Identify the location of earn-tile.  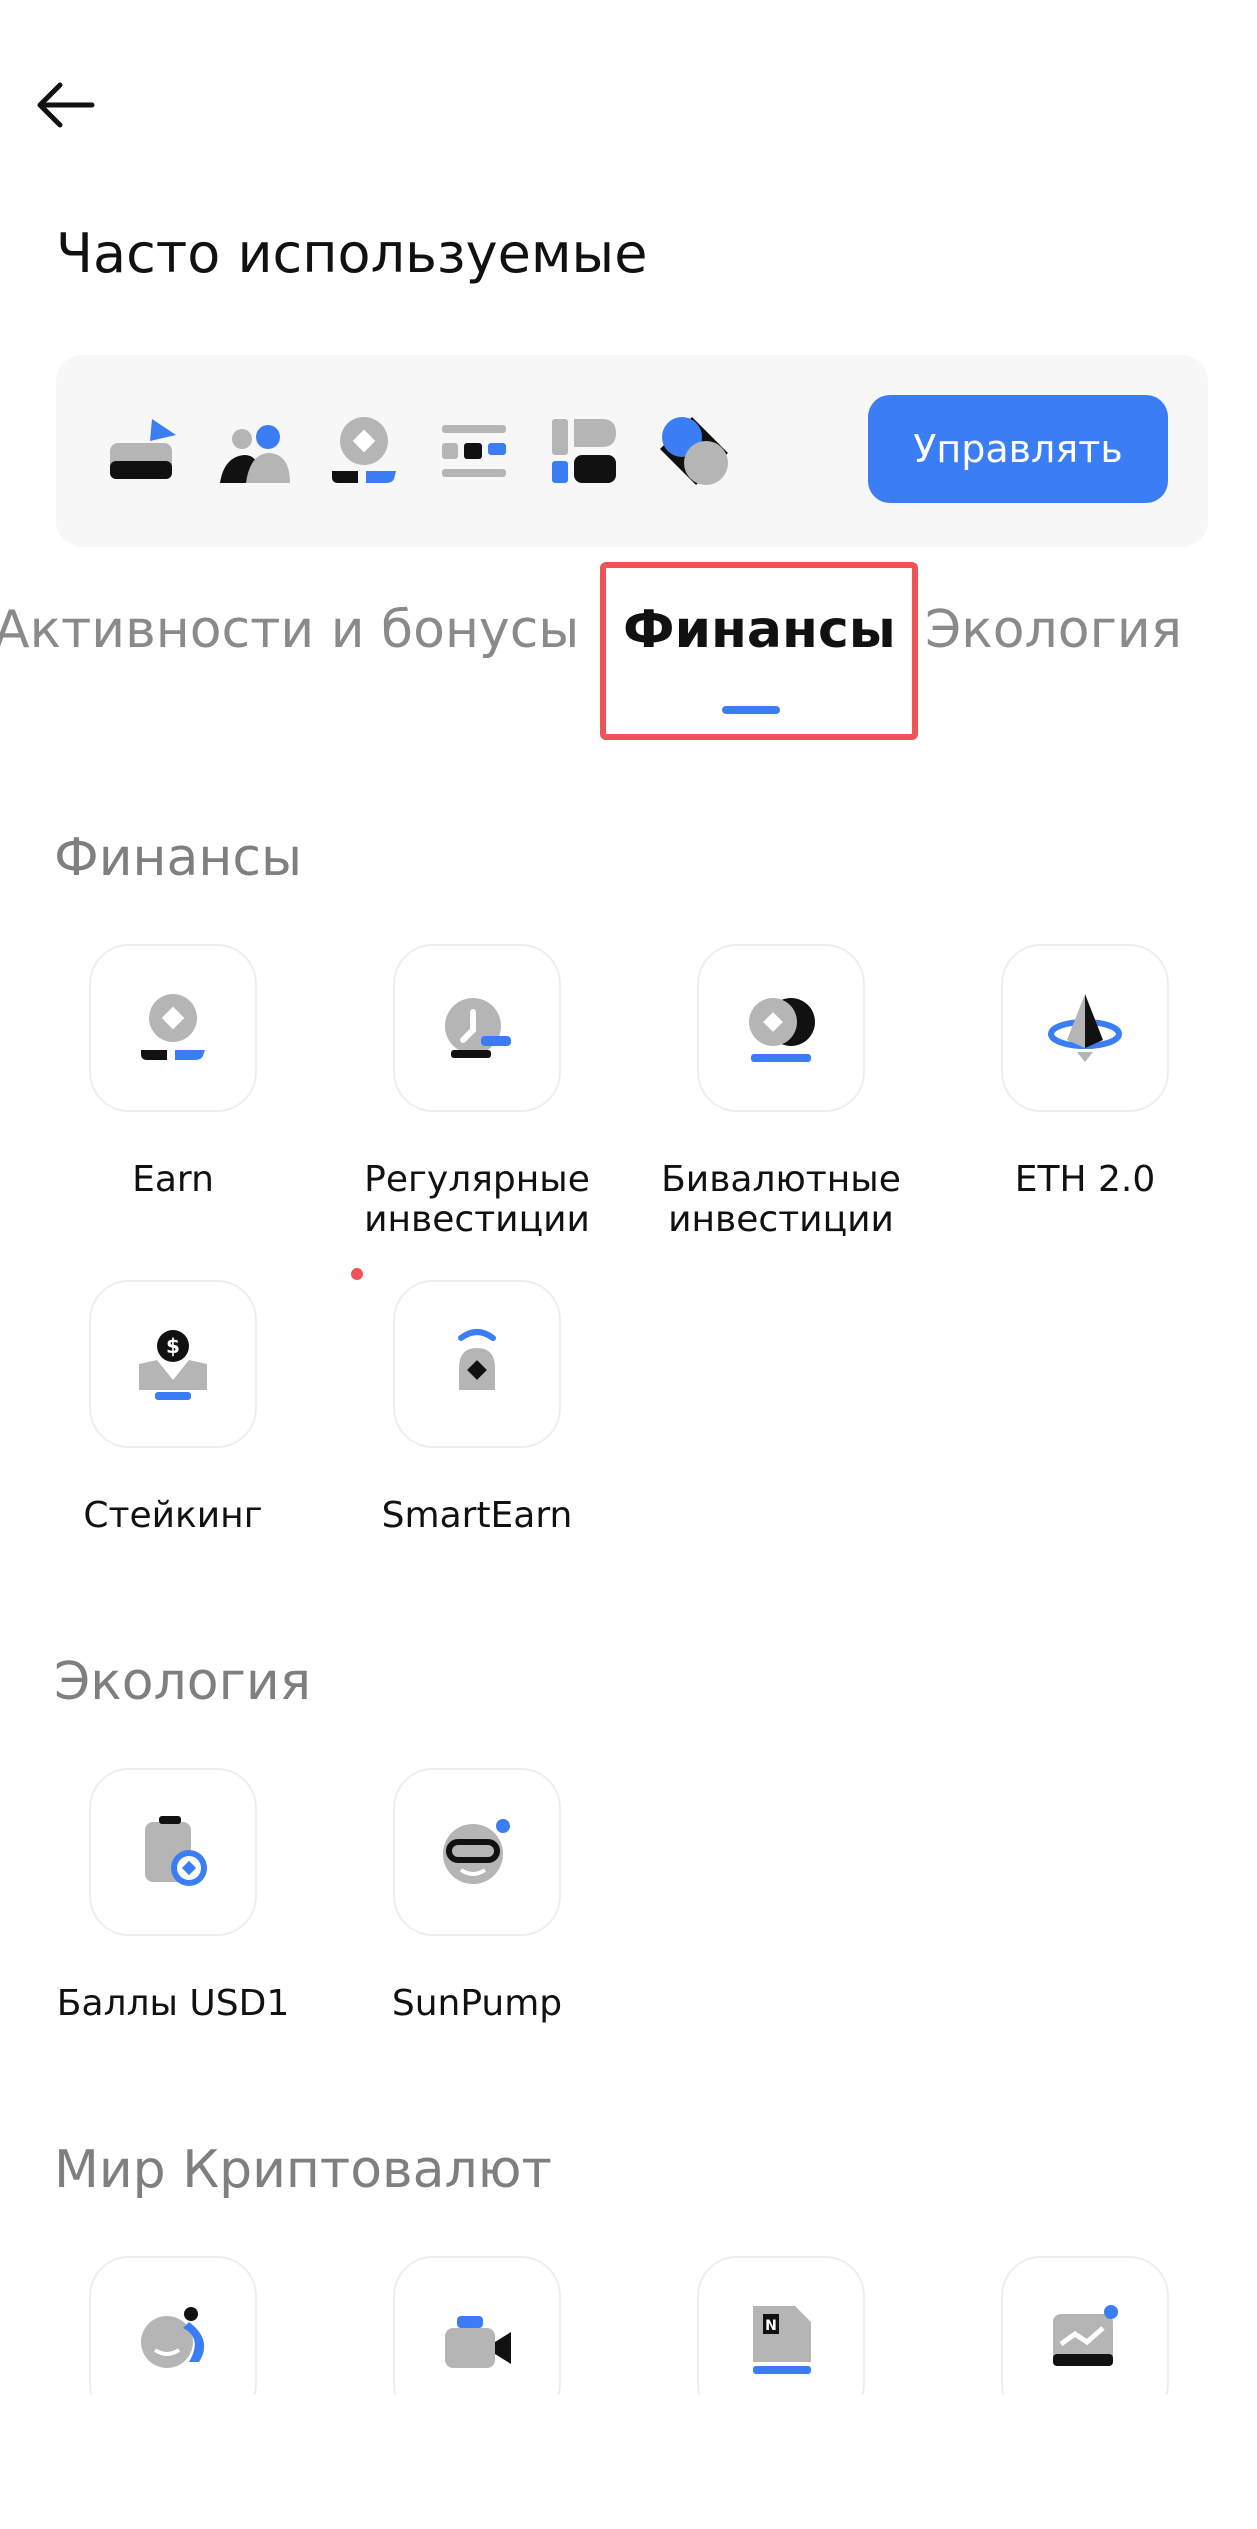
(173, 1028).